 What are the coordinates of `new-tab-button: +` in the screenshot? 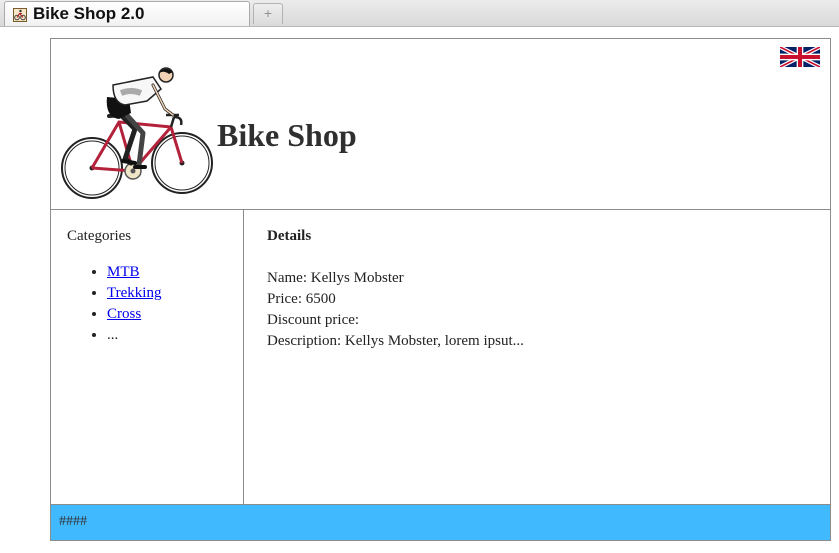 It's located at (268, 13).